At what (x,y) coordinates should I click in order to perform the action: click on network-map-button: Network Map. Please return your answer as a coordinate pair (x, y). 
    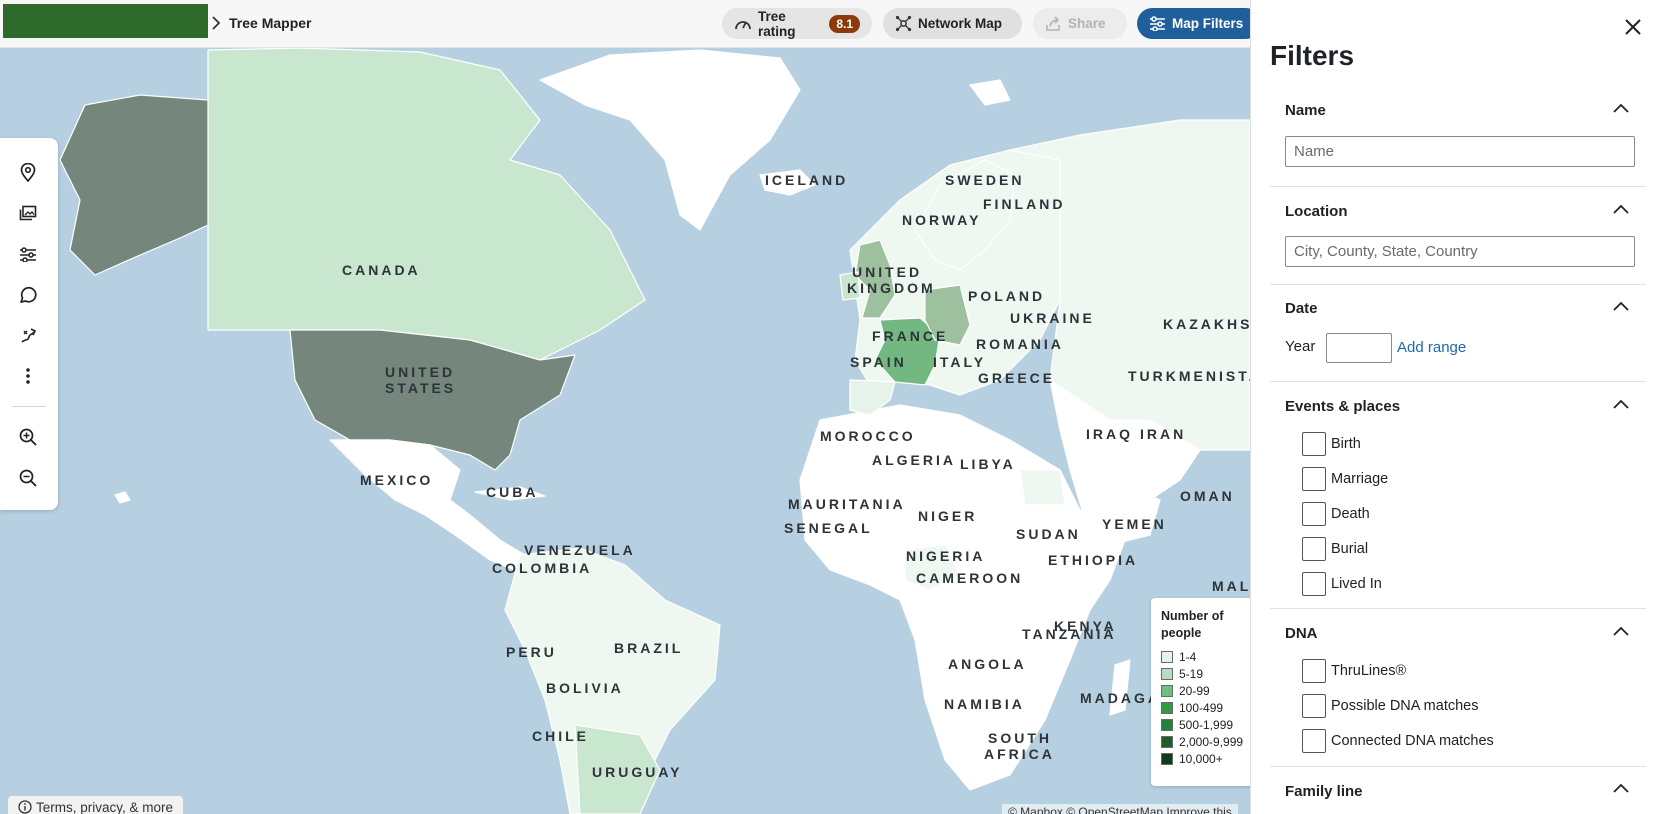
    Looking at the image, I should click on (952, 23).